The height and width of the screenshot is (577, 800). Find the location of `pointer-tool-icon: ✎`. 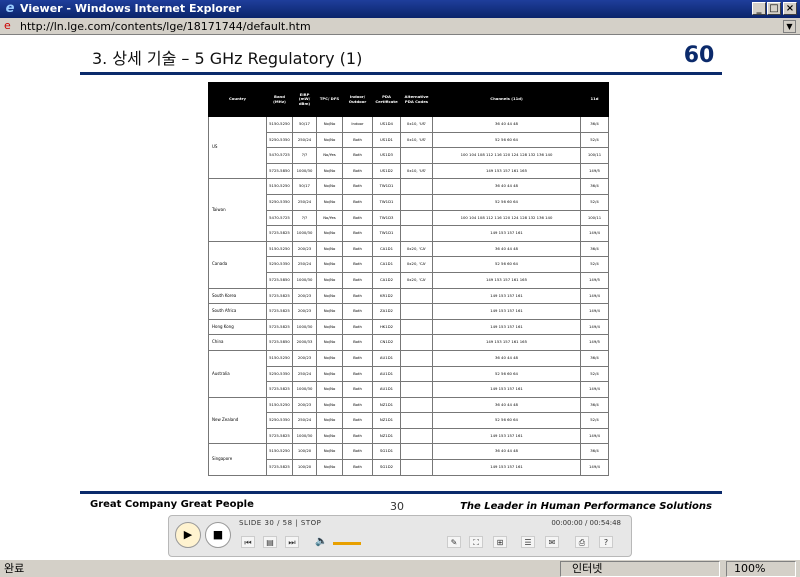

pointer-tool-icon: ✎ is located at coordinates (454, 542).